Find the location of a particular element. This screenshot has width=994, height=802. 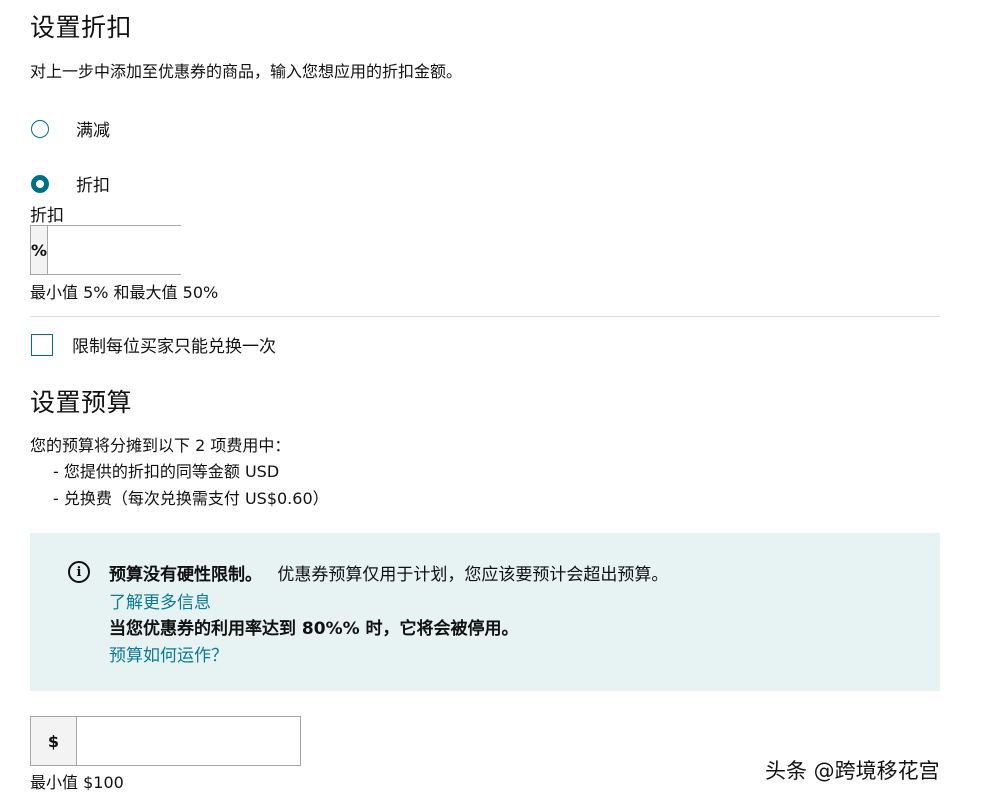

budget-intro: 您的预算将分摊到以下 2 项费用中： is located at coordinates (160, 445).